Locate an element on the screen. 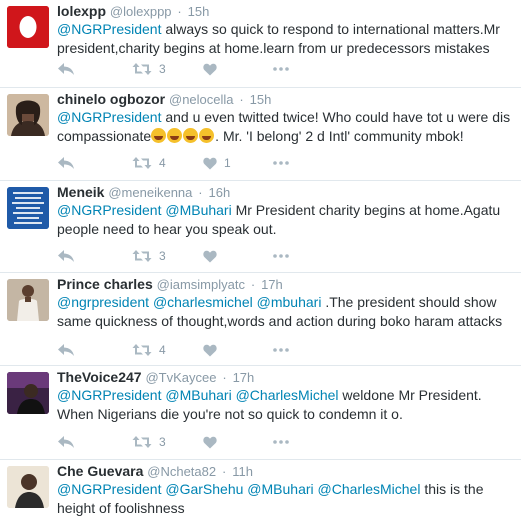 This screenshot has width=521, height=520. user-handle: @TvKaycee is located at coordinates (180, 377).